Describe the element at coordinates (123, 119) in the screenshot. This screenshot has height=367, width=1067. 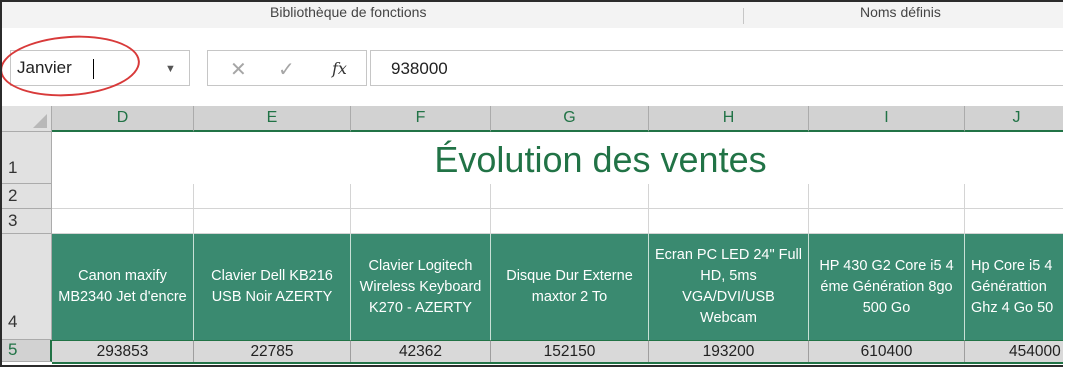
I see `column-header-d: D` at that location.